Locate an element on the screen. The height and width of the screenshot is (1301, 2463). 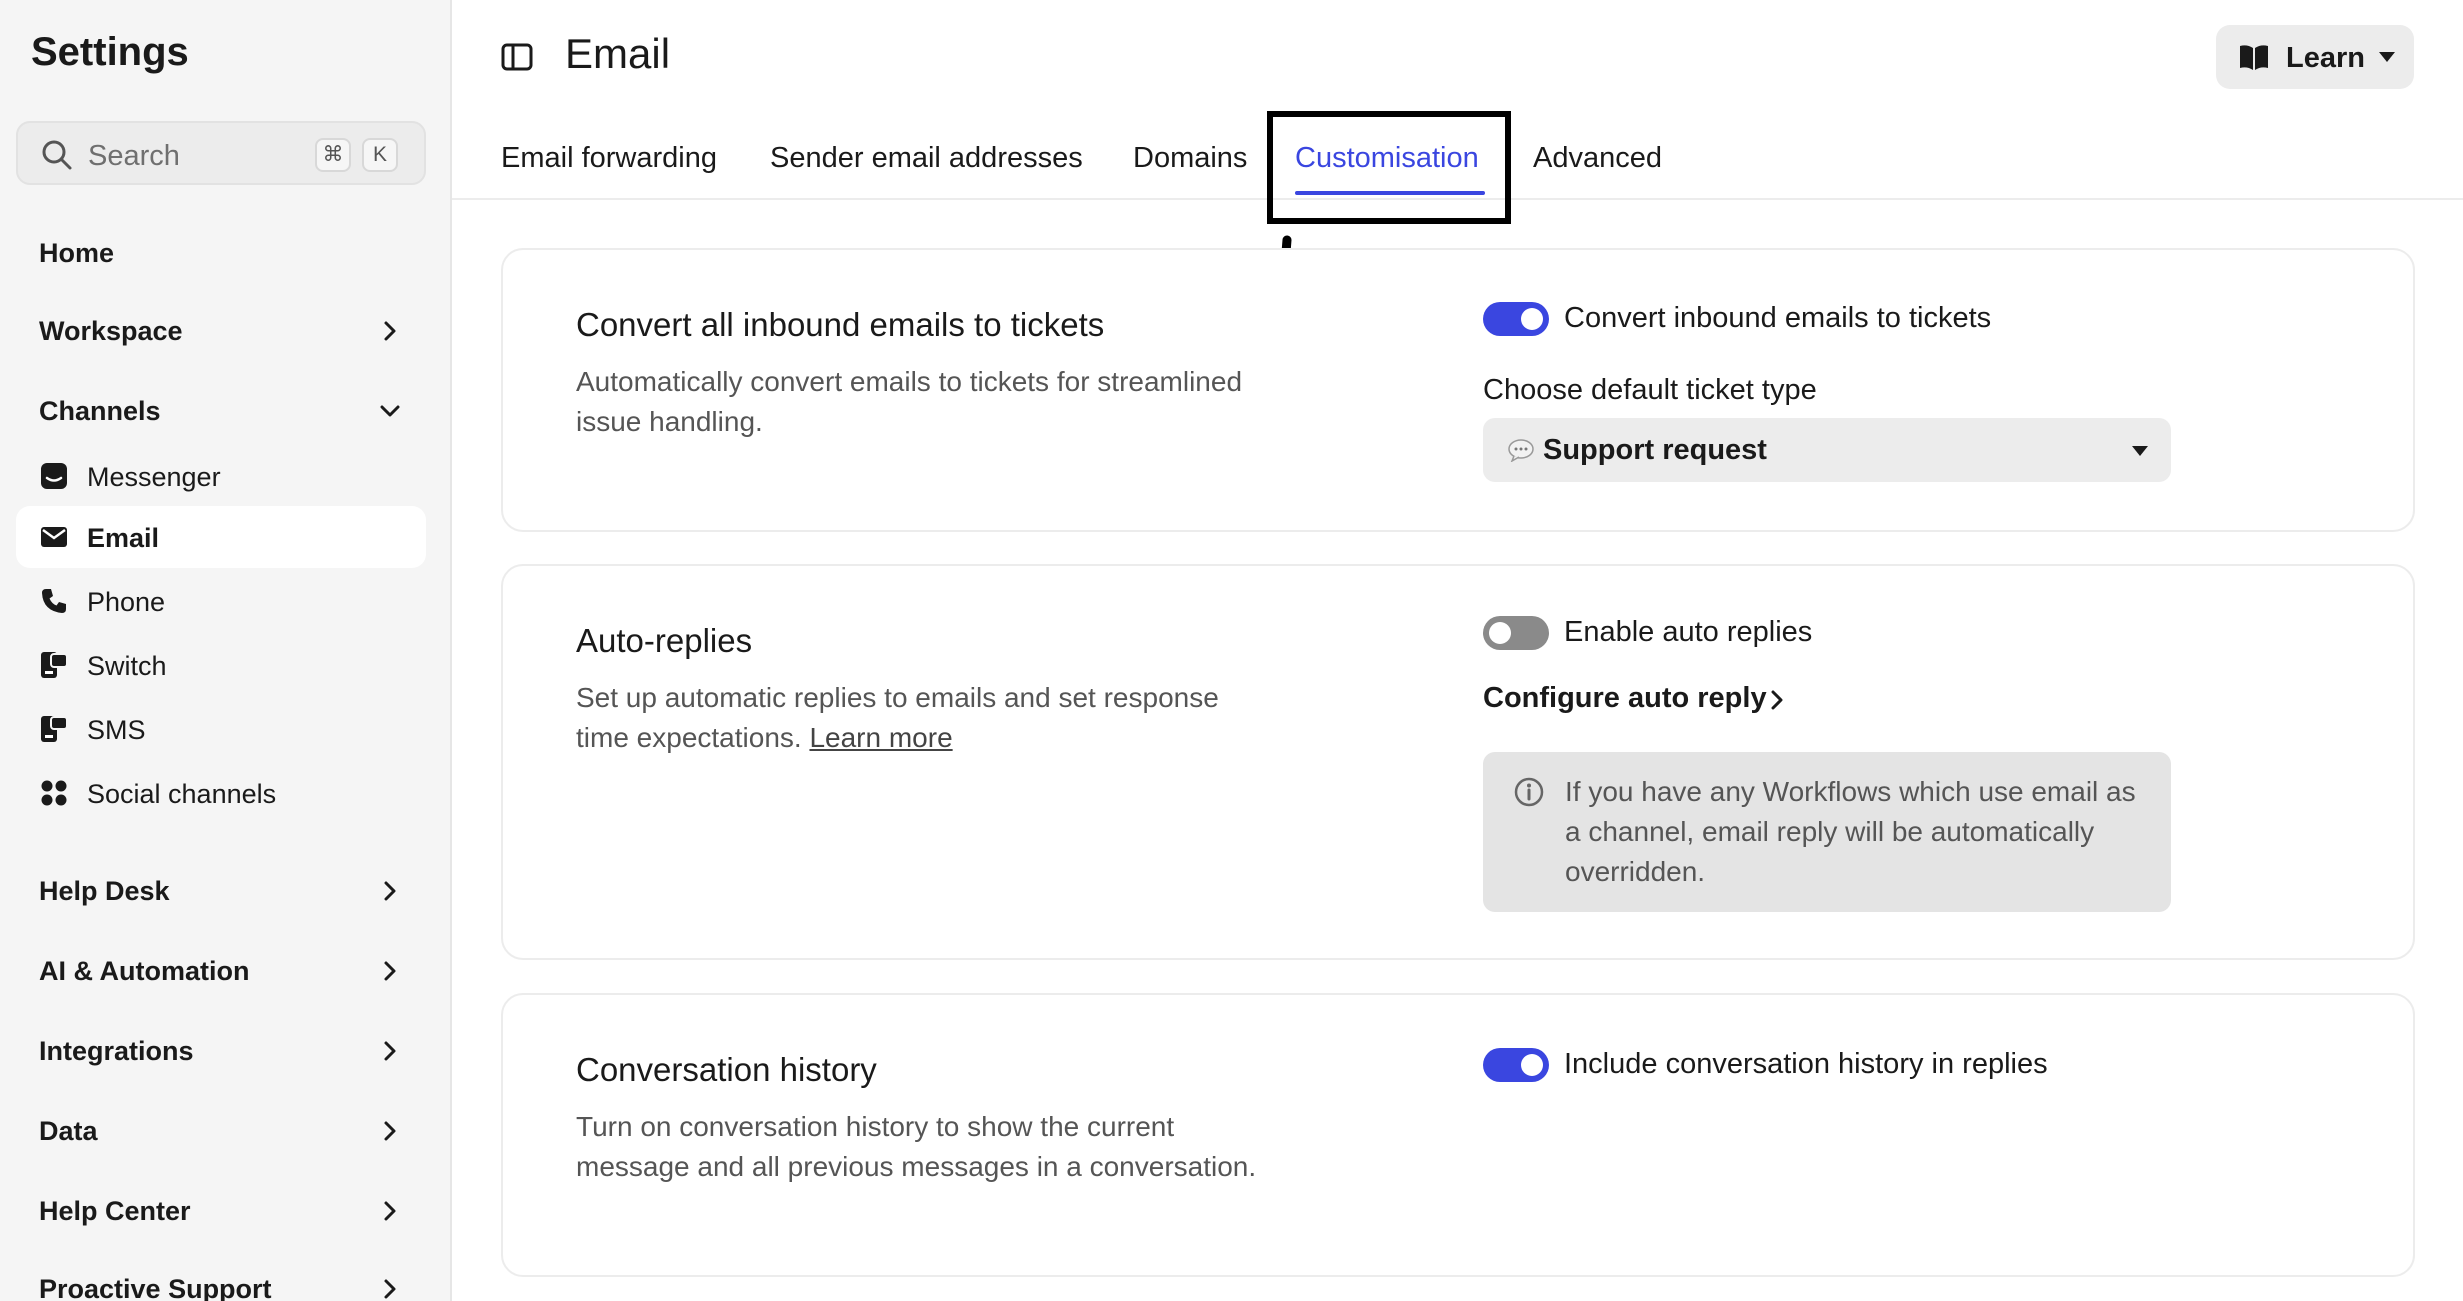
tab-highlight-box is located at coordinates (1389, 167).